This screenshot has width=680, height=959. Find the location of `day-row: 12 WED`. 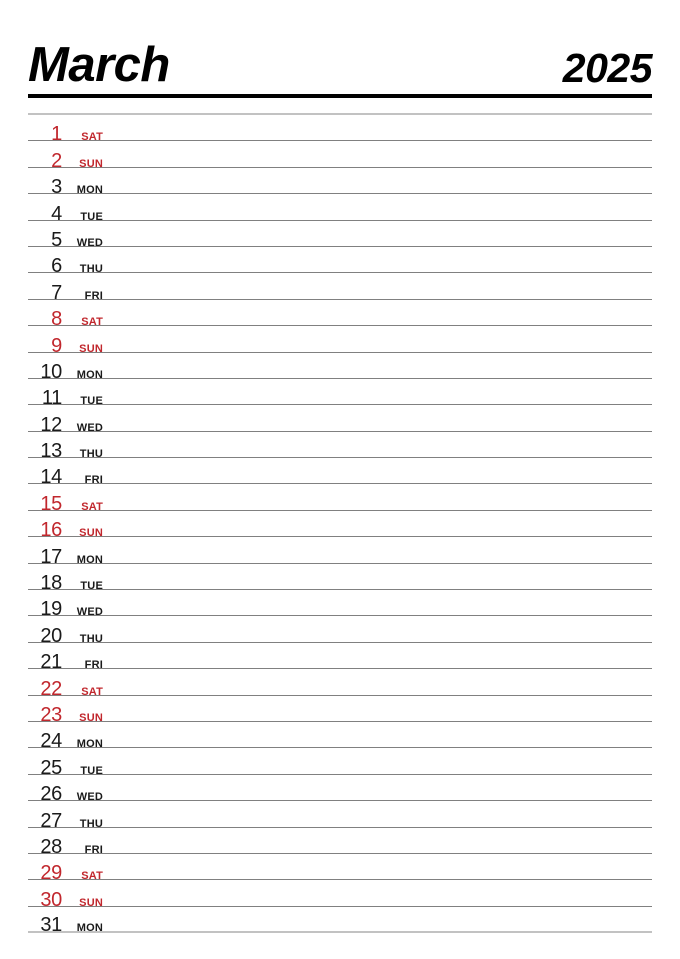

day-row: 12 WED is located at coordinates (340, 420).